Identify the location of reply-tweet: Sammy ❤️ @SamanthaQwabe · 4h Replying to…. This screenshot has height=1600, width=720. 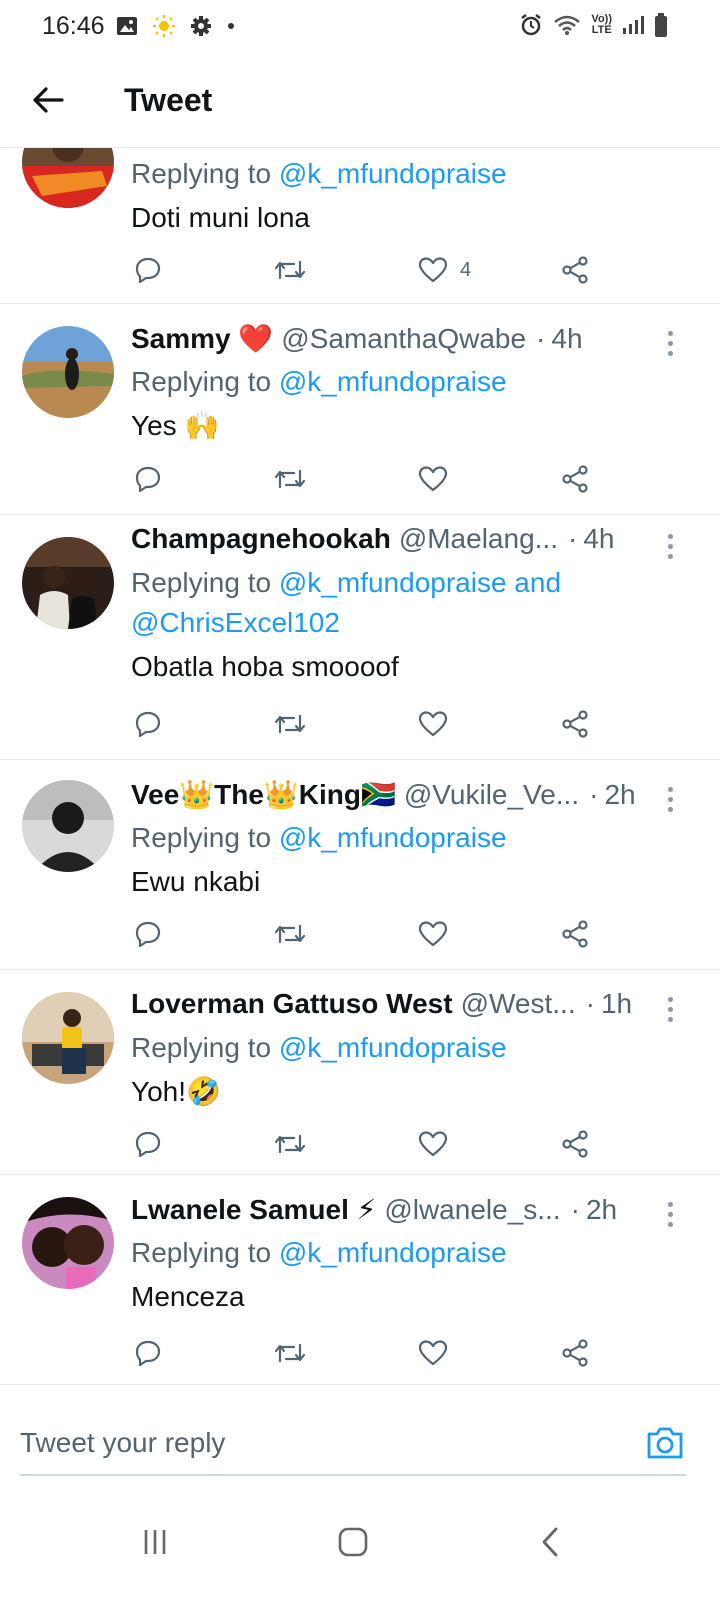
(360, 409).